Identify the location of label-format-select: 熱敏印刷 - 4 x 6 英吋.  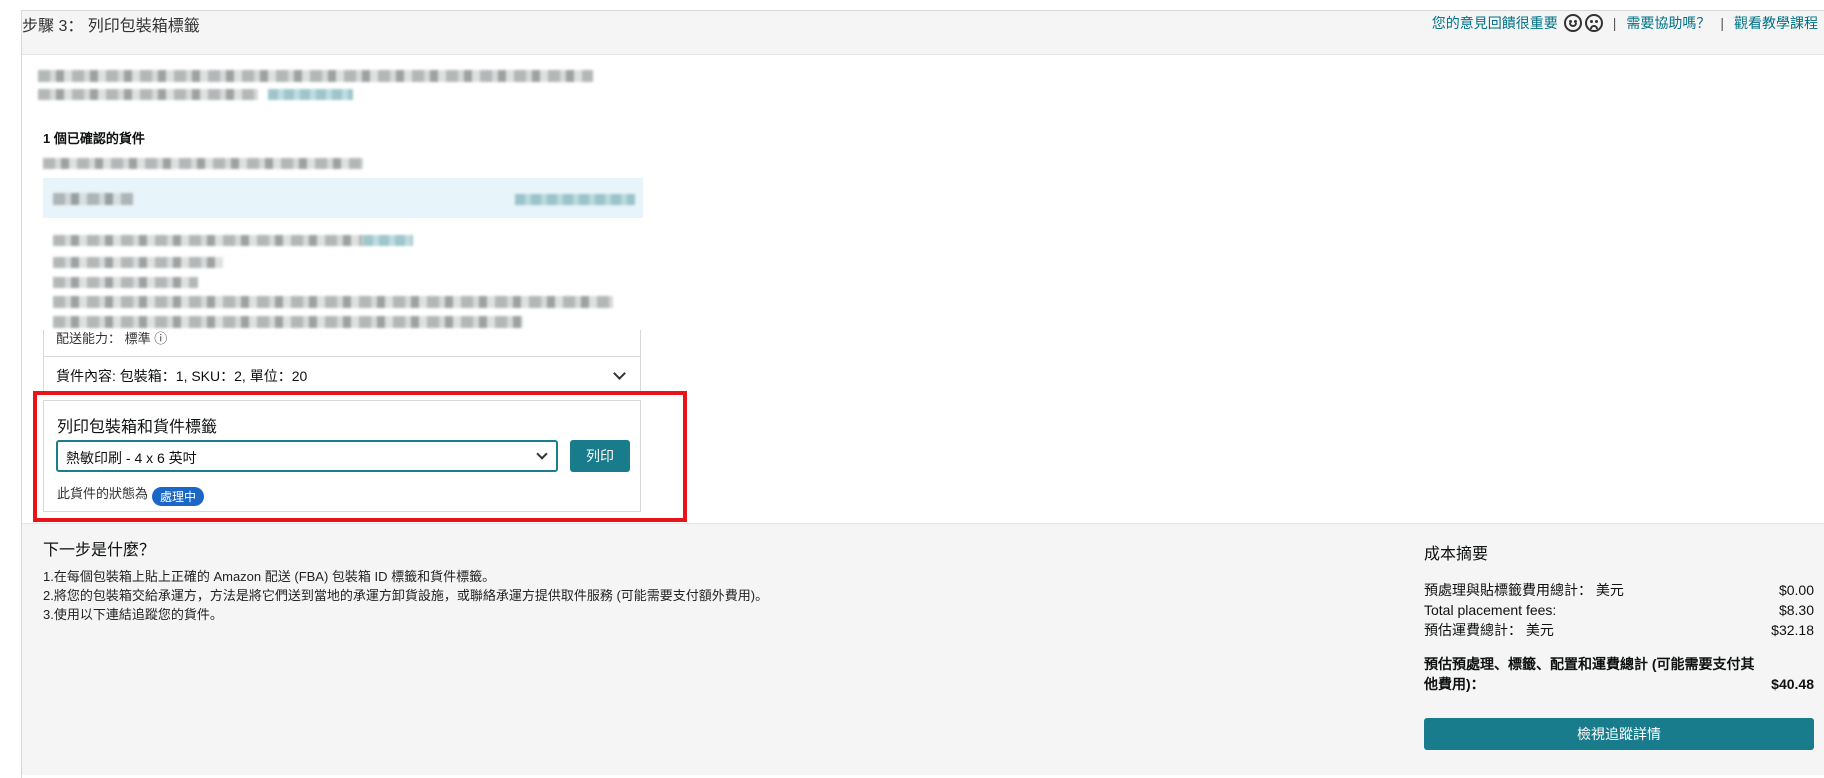
(307, 456).